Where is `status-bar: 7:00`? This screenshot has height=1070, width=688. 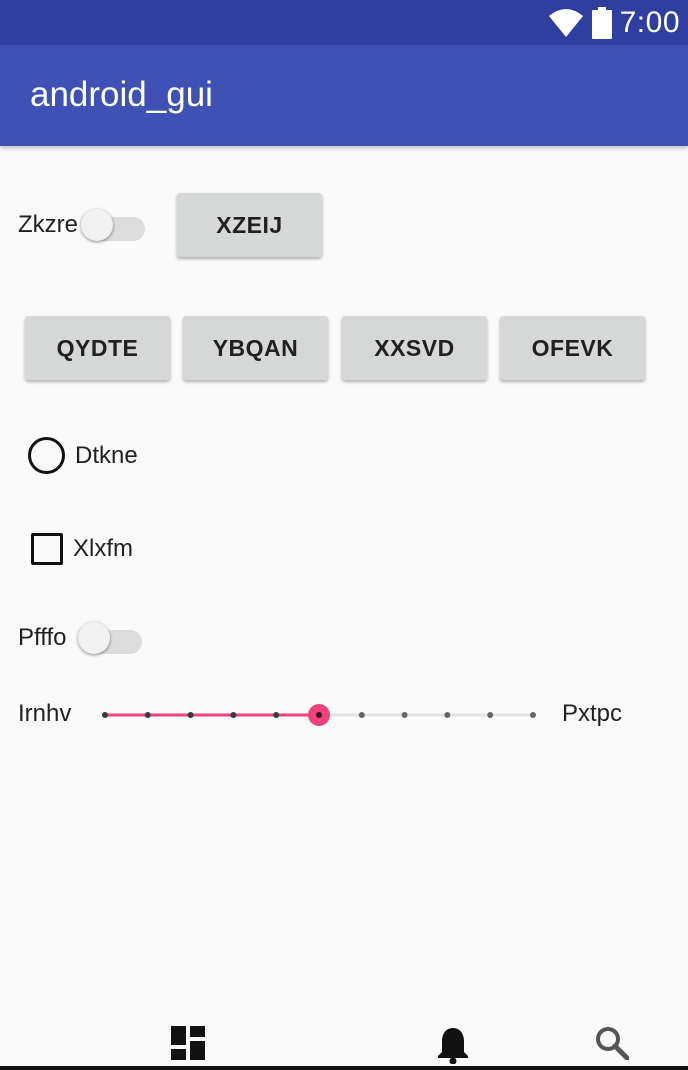 status-bar: 7:00 is located at coordinates (344, 22).